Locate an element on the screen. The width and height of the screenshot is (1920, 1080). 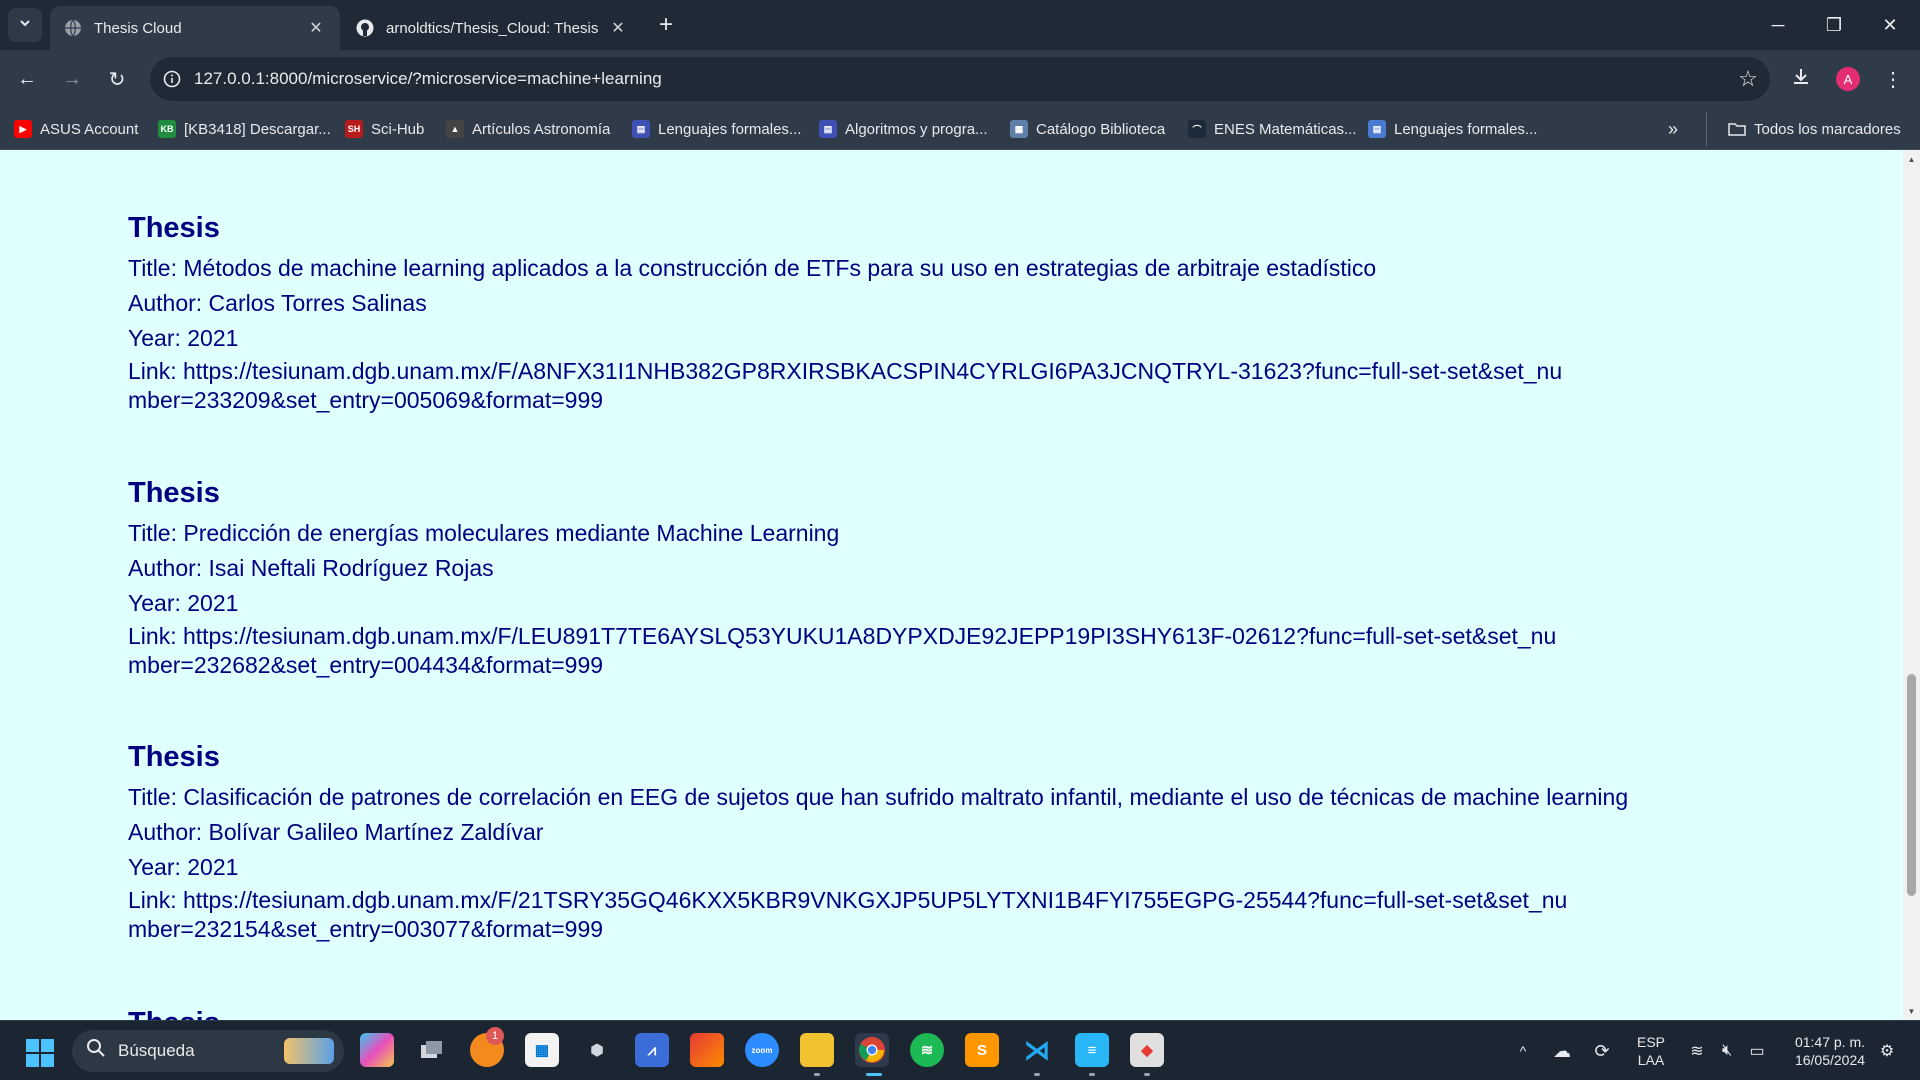
downloads-button is located at coordinates (1801, 79).